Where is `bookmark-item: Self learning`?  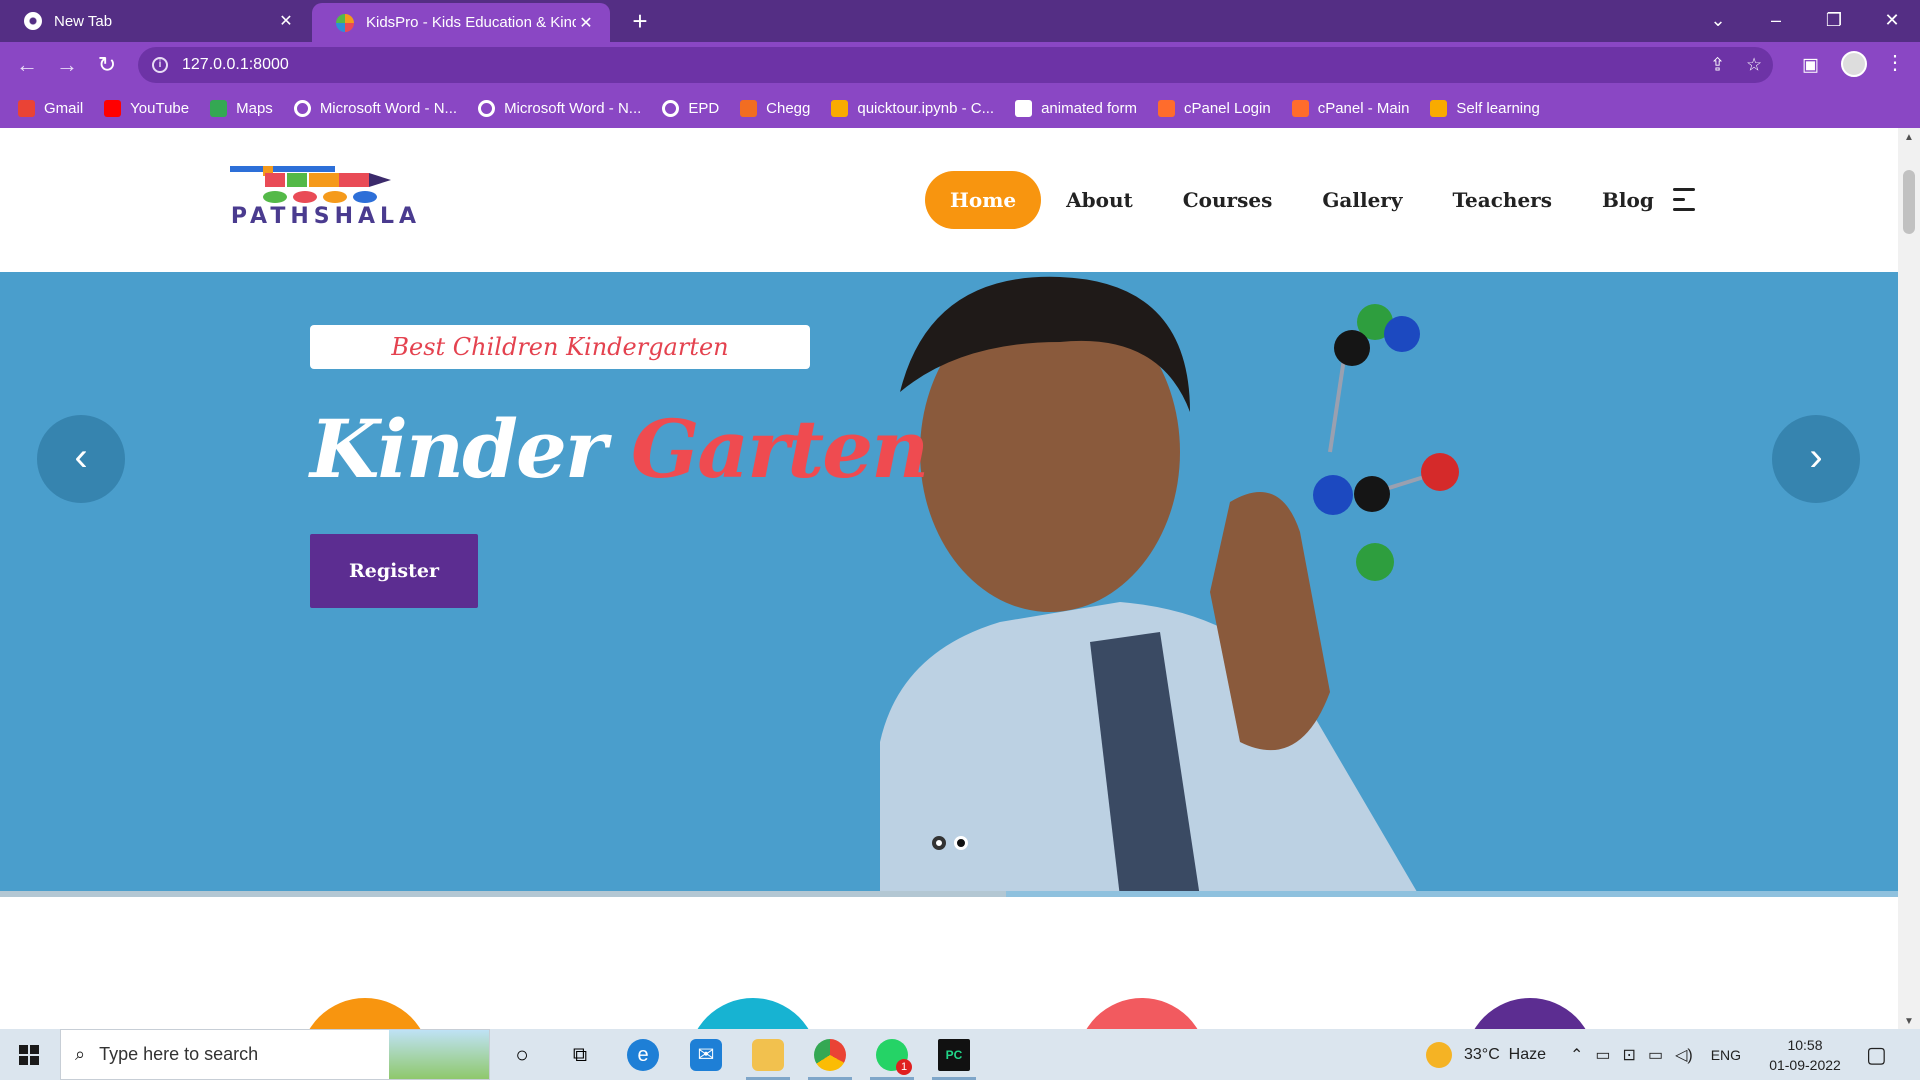 bookmark-item: Self learning is located at coordinates (1485, 108).